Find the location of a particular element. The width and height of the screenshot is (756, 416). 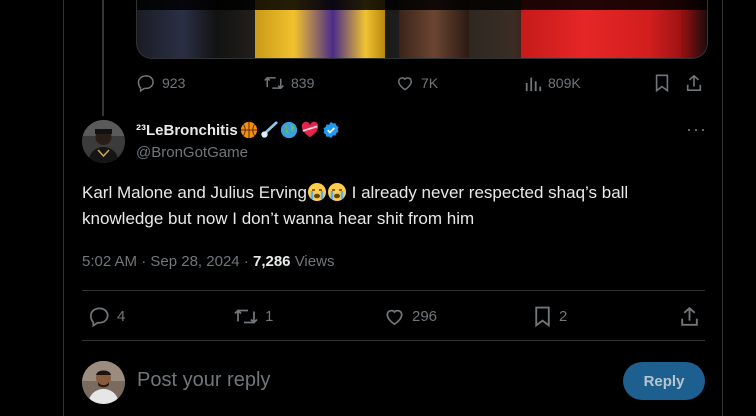

parent-views-count: 809K is located at coordinates (564, 83).